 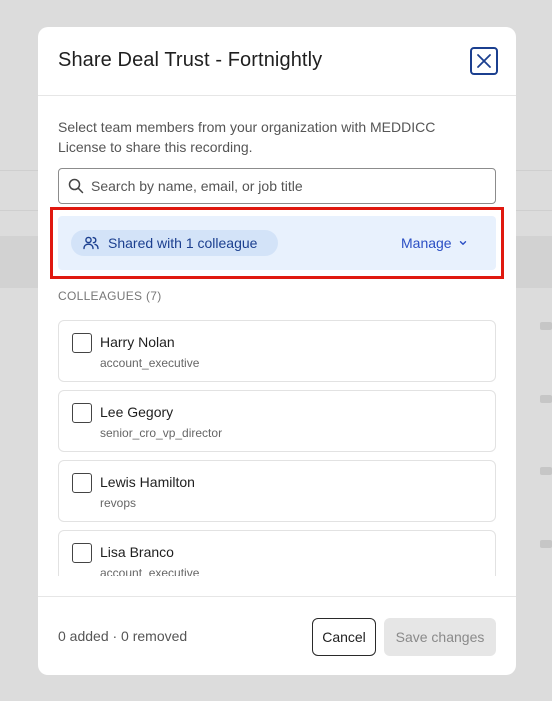 What do you see at coordinates (123, 636) in the screenshot?
I see `change-counts: 0 added · 0 removed` at bounding box center [123, 636].